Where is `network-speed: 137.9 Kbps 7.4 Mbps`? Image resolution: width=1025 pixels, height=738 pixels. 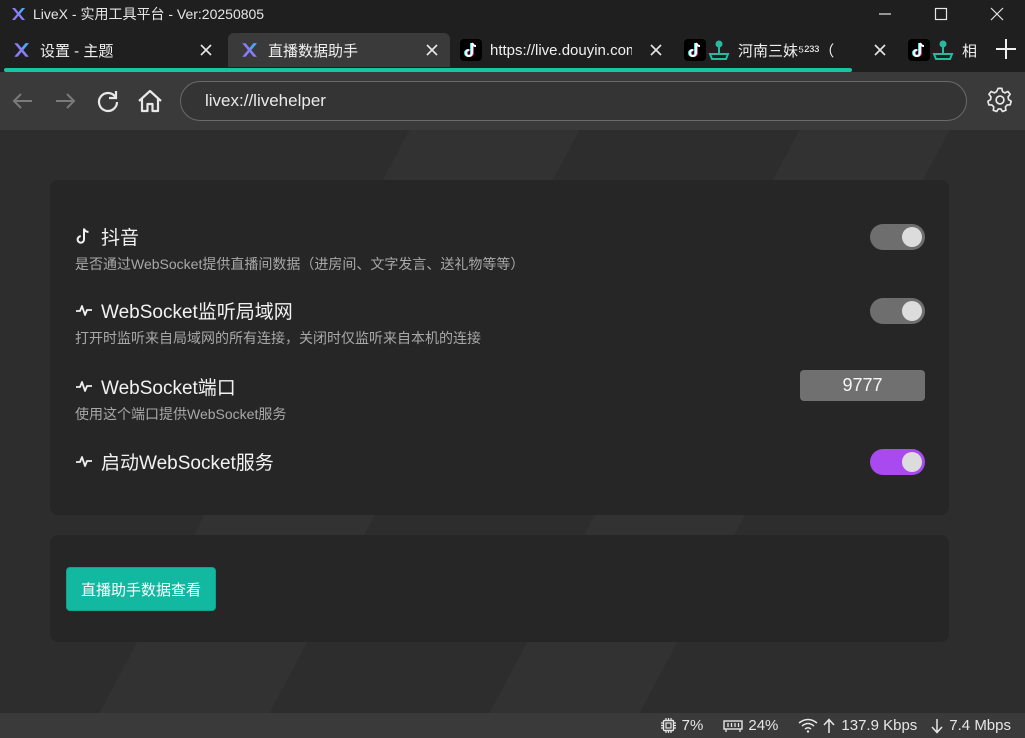
network-speed: 137.9 Kbps 7.4 Mbps is located at coordinates (904, 725).